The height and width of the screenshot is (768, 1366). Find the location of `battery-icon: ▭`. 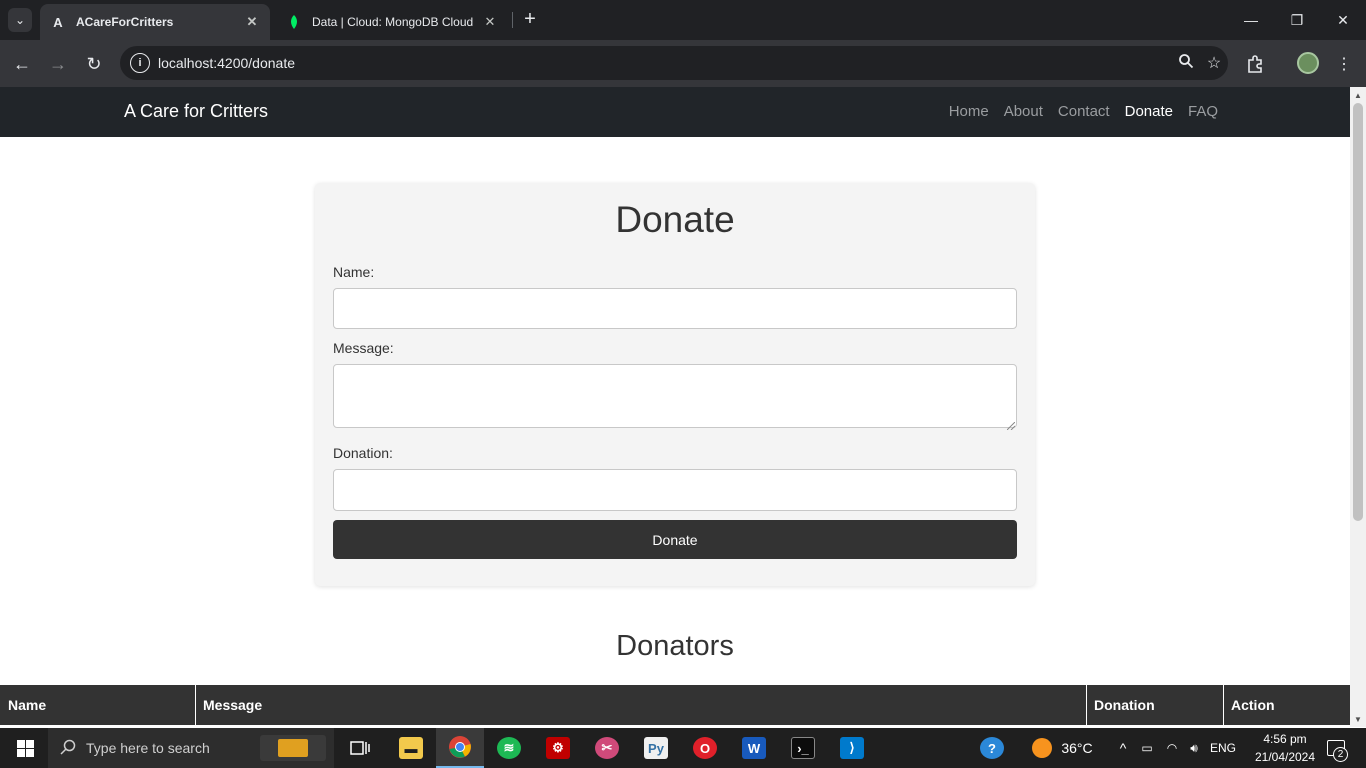

battery-icon: ▭ is located at coordinates (1147, 748).